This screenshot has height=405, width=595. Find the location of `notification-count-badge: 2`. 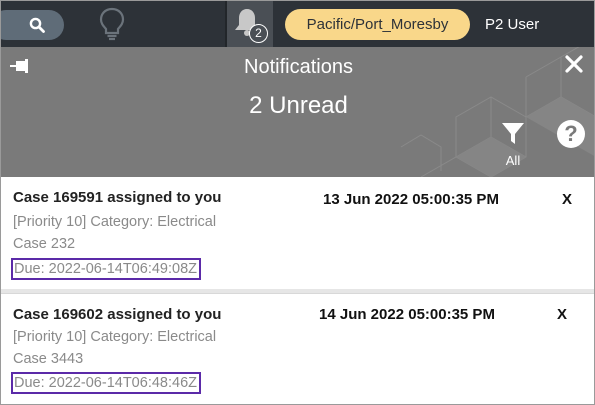

notification-count-badge: 2 is located at coordinates (258, 33).